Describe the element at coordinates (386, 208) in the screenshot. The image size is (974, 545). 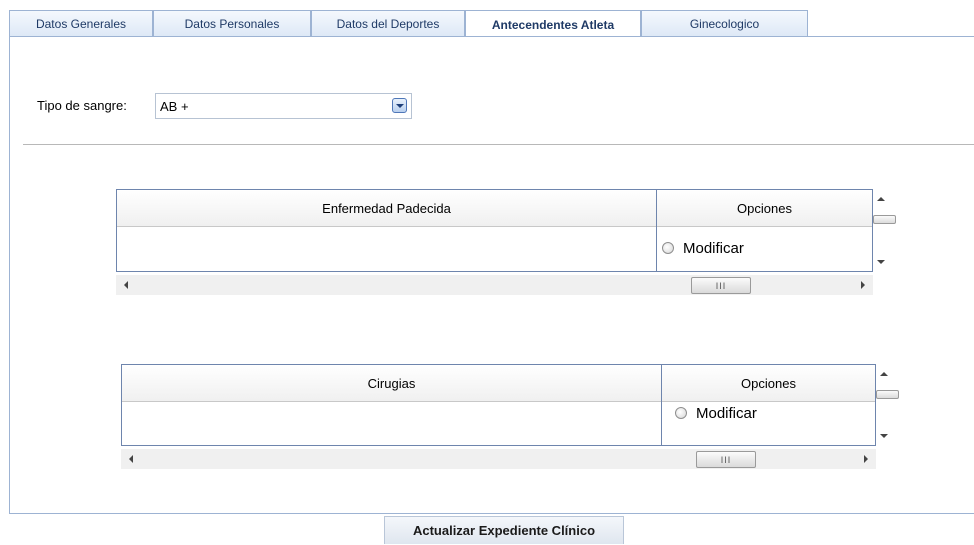
I see `illness-column-header: Enfermedad Padecida` at that location.